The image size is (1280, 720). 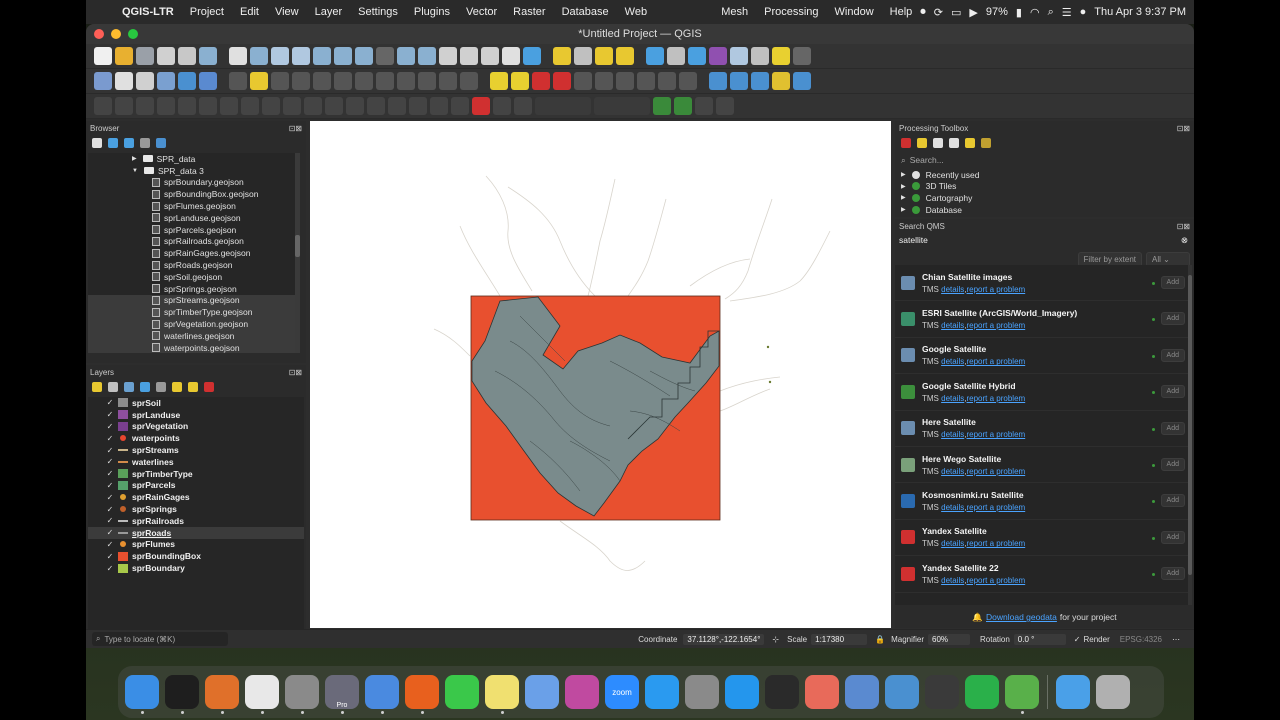 I want to click on split-features-icon, so click(x=418, y=106).